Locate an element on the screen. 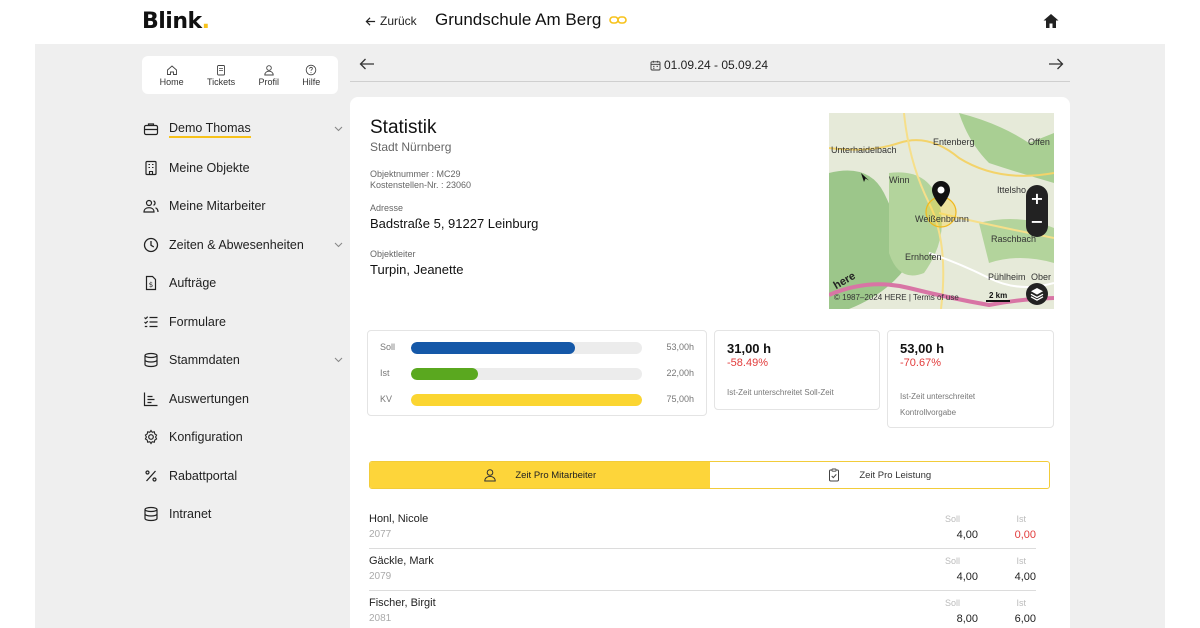 The image size is (1200, 628). sidebar-item-stammdaten: Stammdaten is located at coordinates (243, 360).